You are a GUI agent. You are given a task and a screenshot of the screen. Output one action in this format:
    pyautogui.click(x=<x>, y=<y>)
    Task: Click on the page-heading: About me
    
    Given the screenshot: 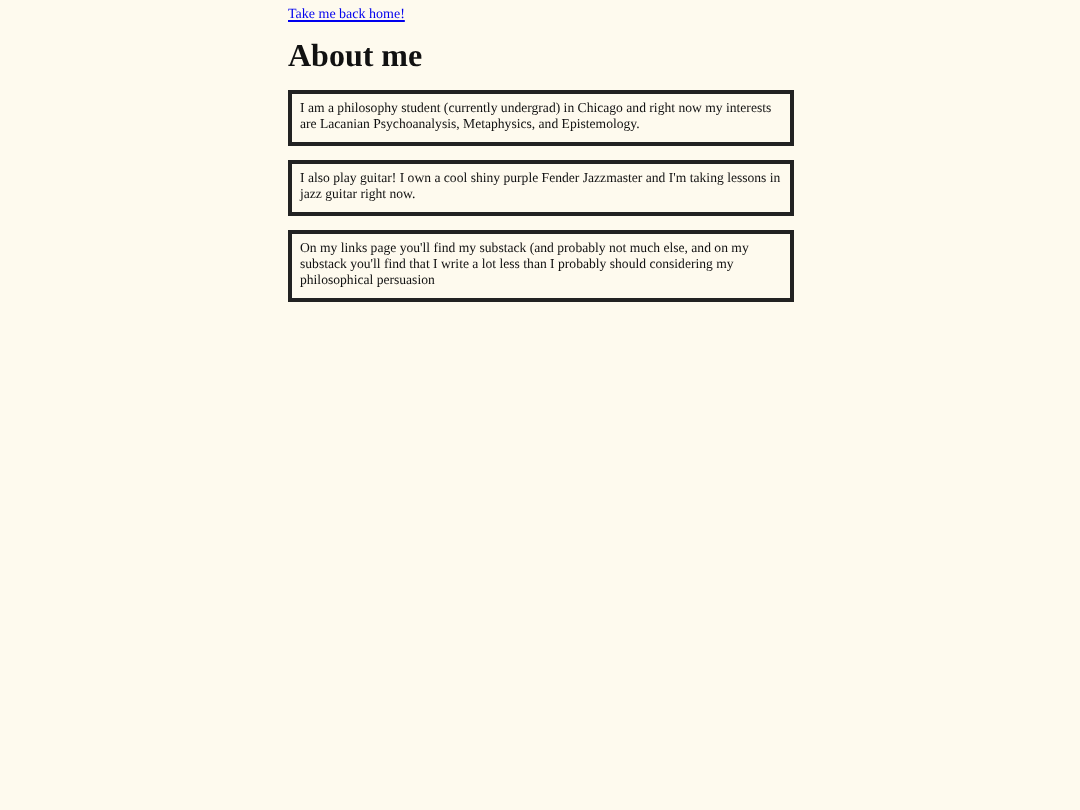 What is the action you would take?
    pyautogui.click(x=355, y=58)
    